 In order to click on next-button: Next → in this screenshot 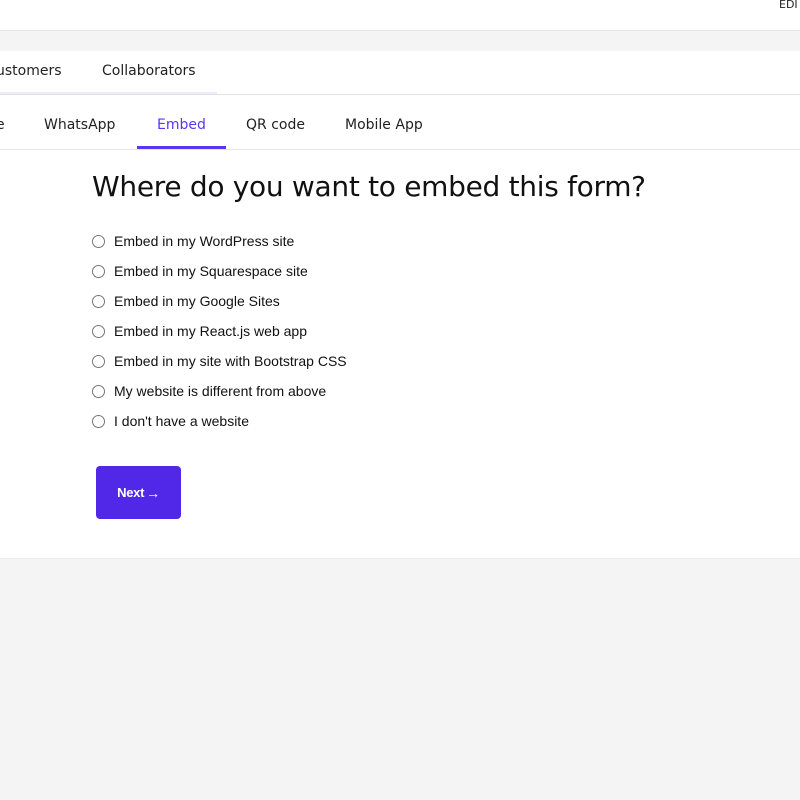, I will do `click(138, 492)`.